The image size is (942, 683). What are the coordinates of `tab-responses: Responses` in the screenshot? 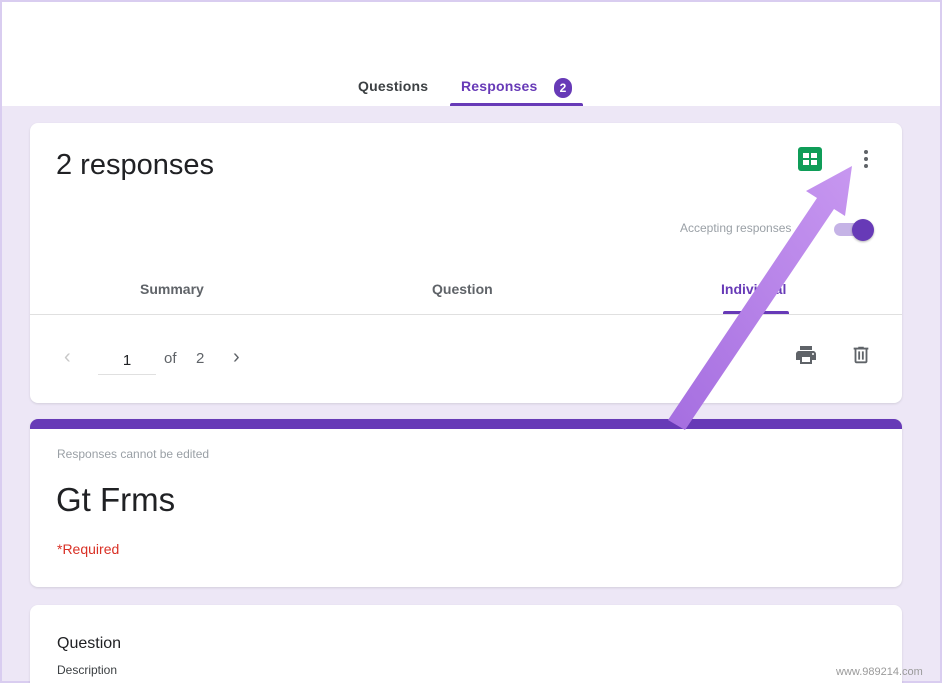 It's located at (499, 86).